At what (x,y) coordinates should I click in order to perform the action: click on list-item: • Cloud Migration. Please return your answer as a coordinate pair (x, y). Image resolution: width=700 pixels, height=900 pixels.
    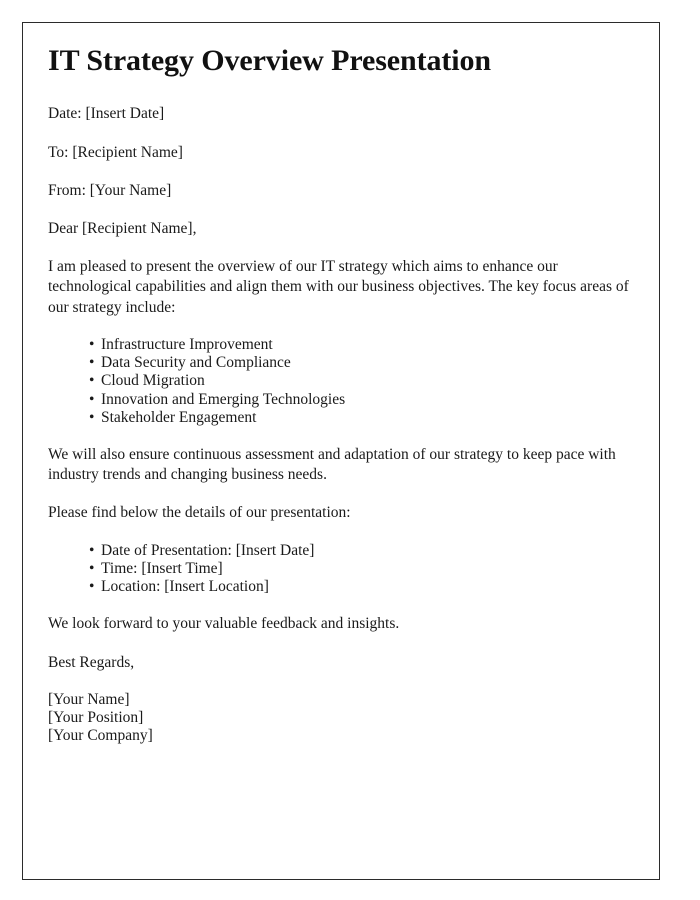
    Looking at the image, I should click on (362, 381).